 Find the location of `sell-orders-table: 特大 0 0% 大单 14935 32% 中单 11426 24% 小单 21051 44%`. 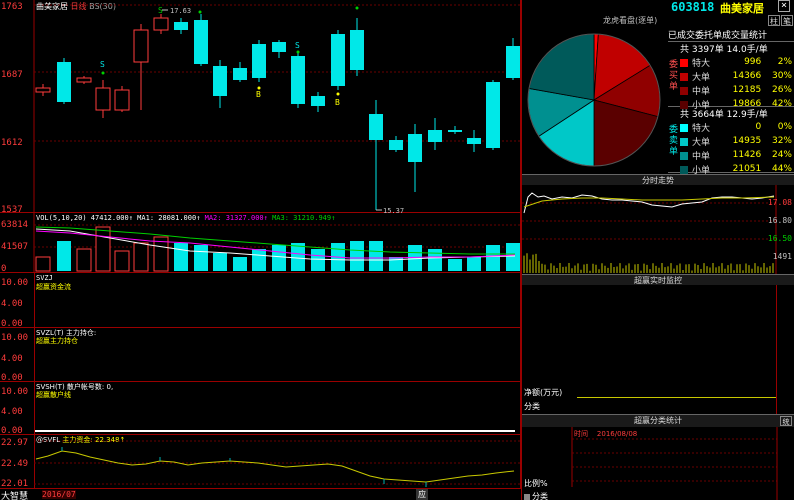

sell-orders-table: 特大 0 0% 大单 14935 32% 中单 11426 24% 小单 21051 44% is located at coordinates (736, 148).